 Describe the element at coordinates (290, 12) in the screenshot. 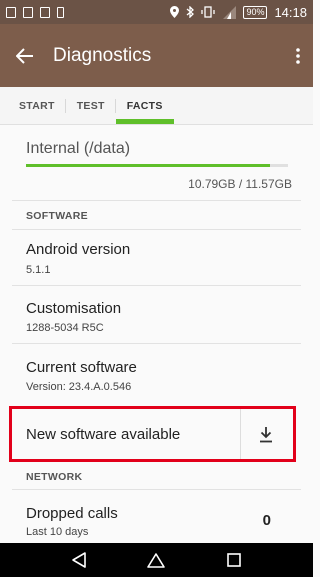

I see `clock: 14:18` at that location.